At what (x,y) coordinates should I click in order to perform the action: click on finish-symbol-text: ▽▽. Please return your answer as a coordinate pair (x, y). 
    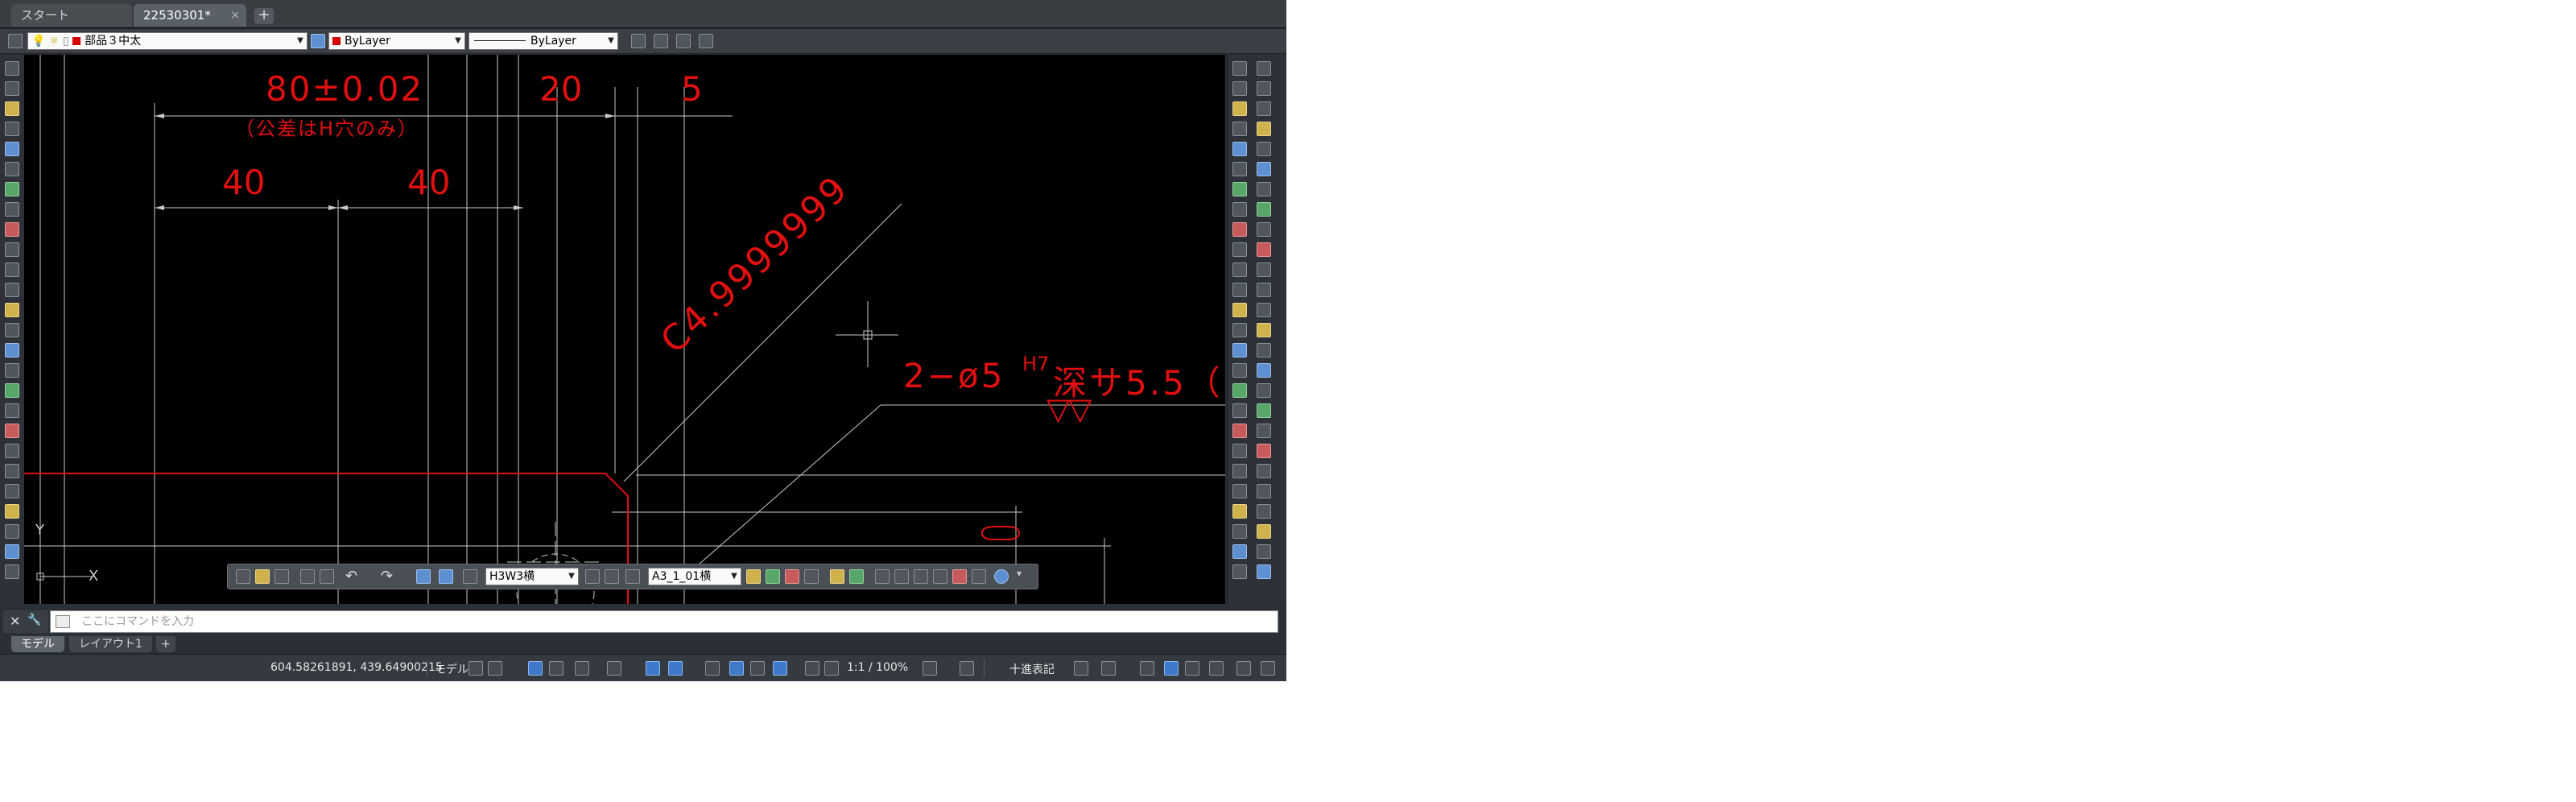
    Looking at the image, I should click on (1069, 409).